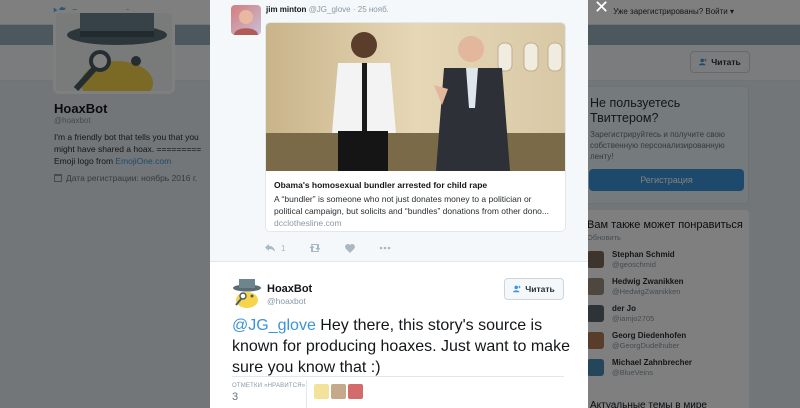 This screenshot has height=408, width=800. I want to click on retweet-button, so click(315, 248).